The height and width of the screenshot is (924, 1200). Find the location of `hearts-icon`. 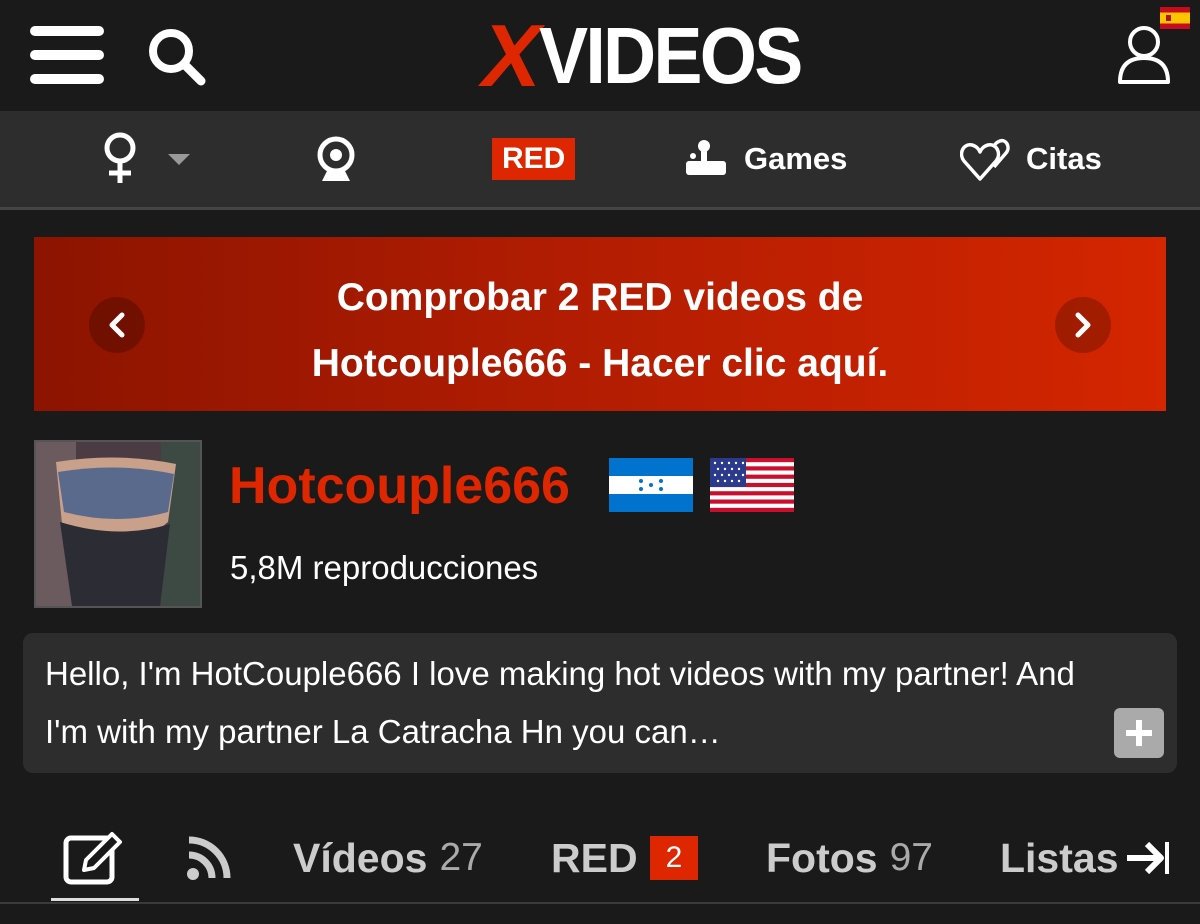

hearts-icon is located at coordinates (985, 159).